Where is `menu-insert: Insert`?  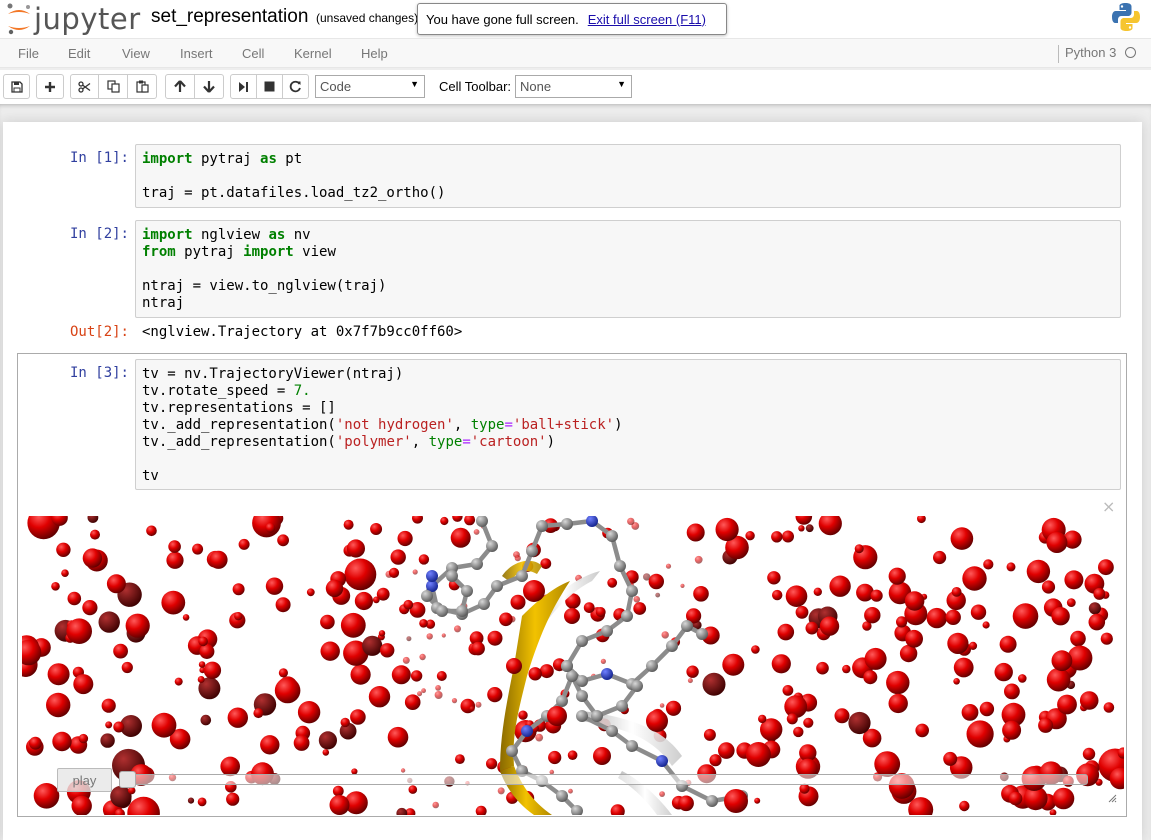
menu-insert: Insert is located at coordinates (196, 53).